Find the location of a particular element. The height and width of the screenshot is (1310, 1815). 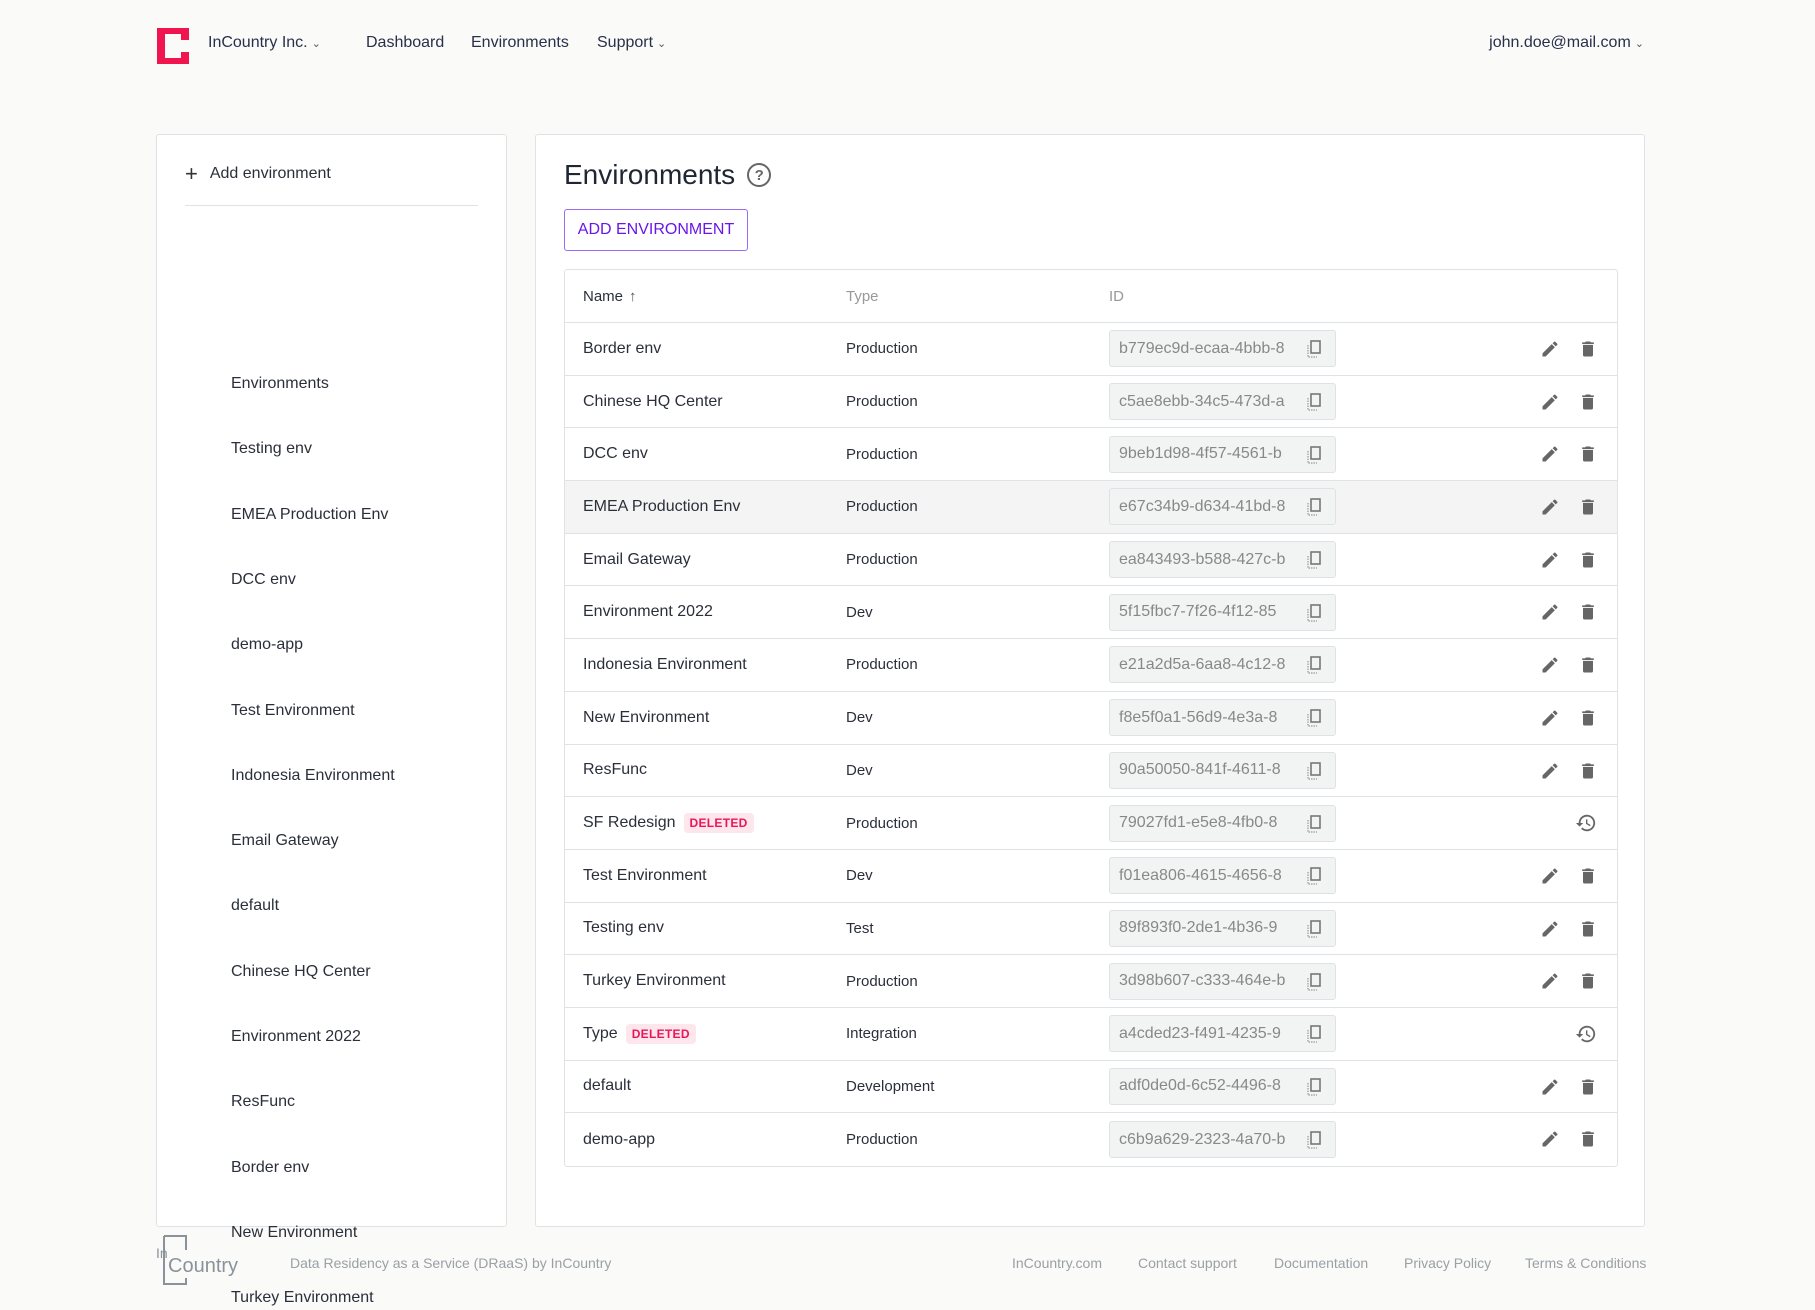

env-name: Turkey Environment is located at coordinates (654, 981).